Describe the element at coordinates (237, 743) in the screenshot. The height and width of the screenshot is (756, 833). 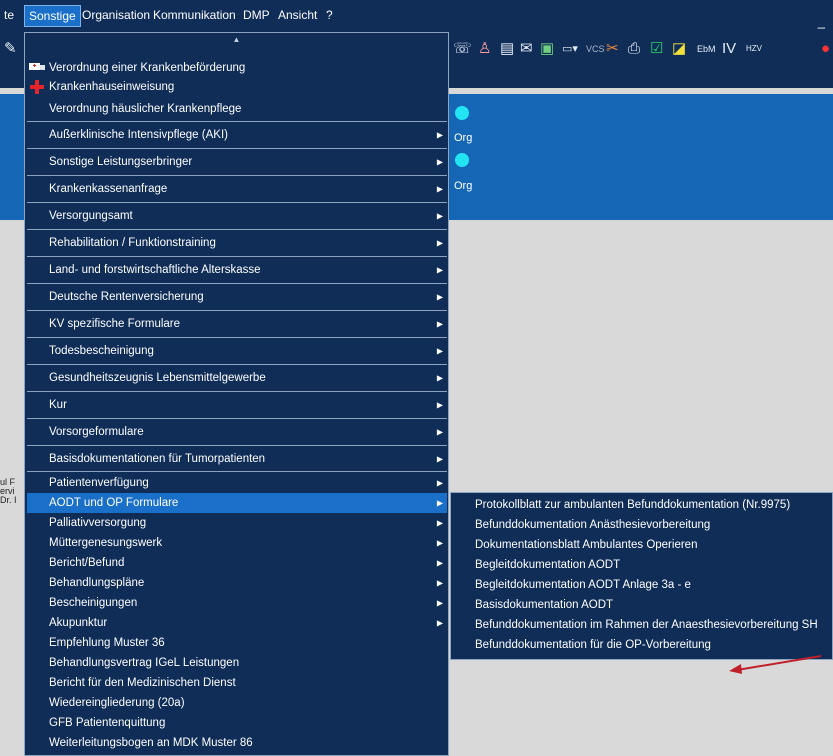
I see `menu-item: Weiterleitungsbogen an MDK Muster 86` at that location.